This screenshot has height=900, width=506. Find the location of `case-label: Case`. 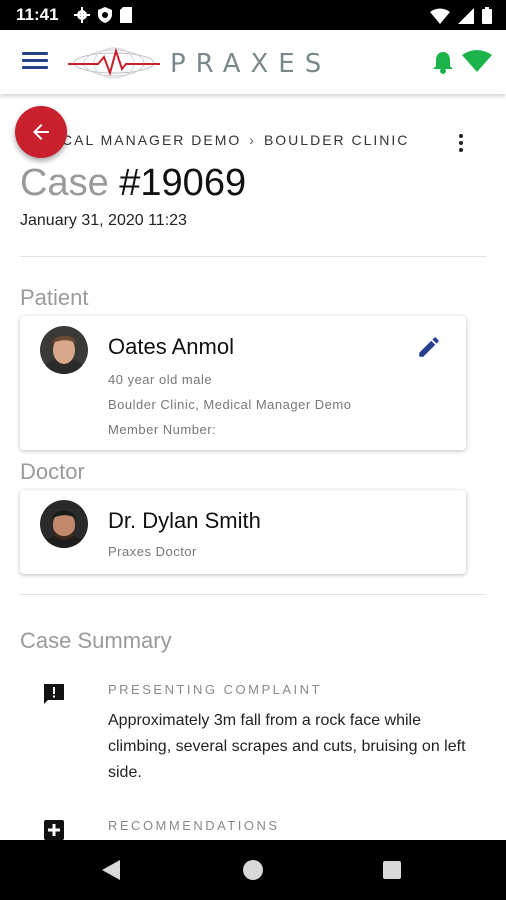

case-label: Case is located at coordinates (64, 183).